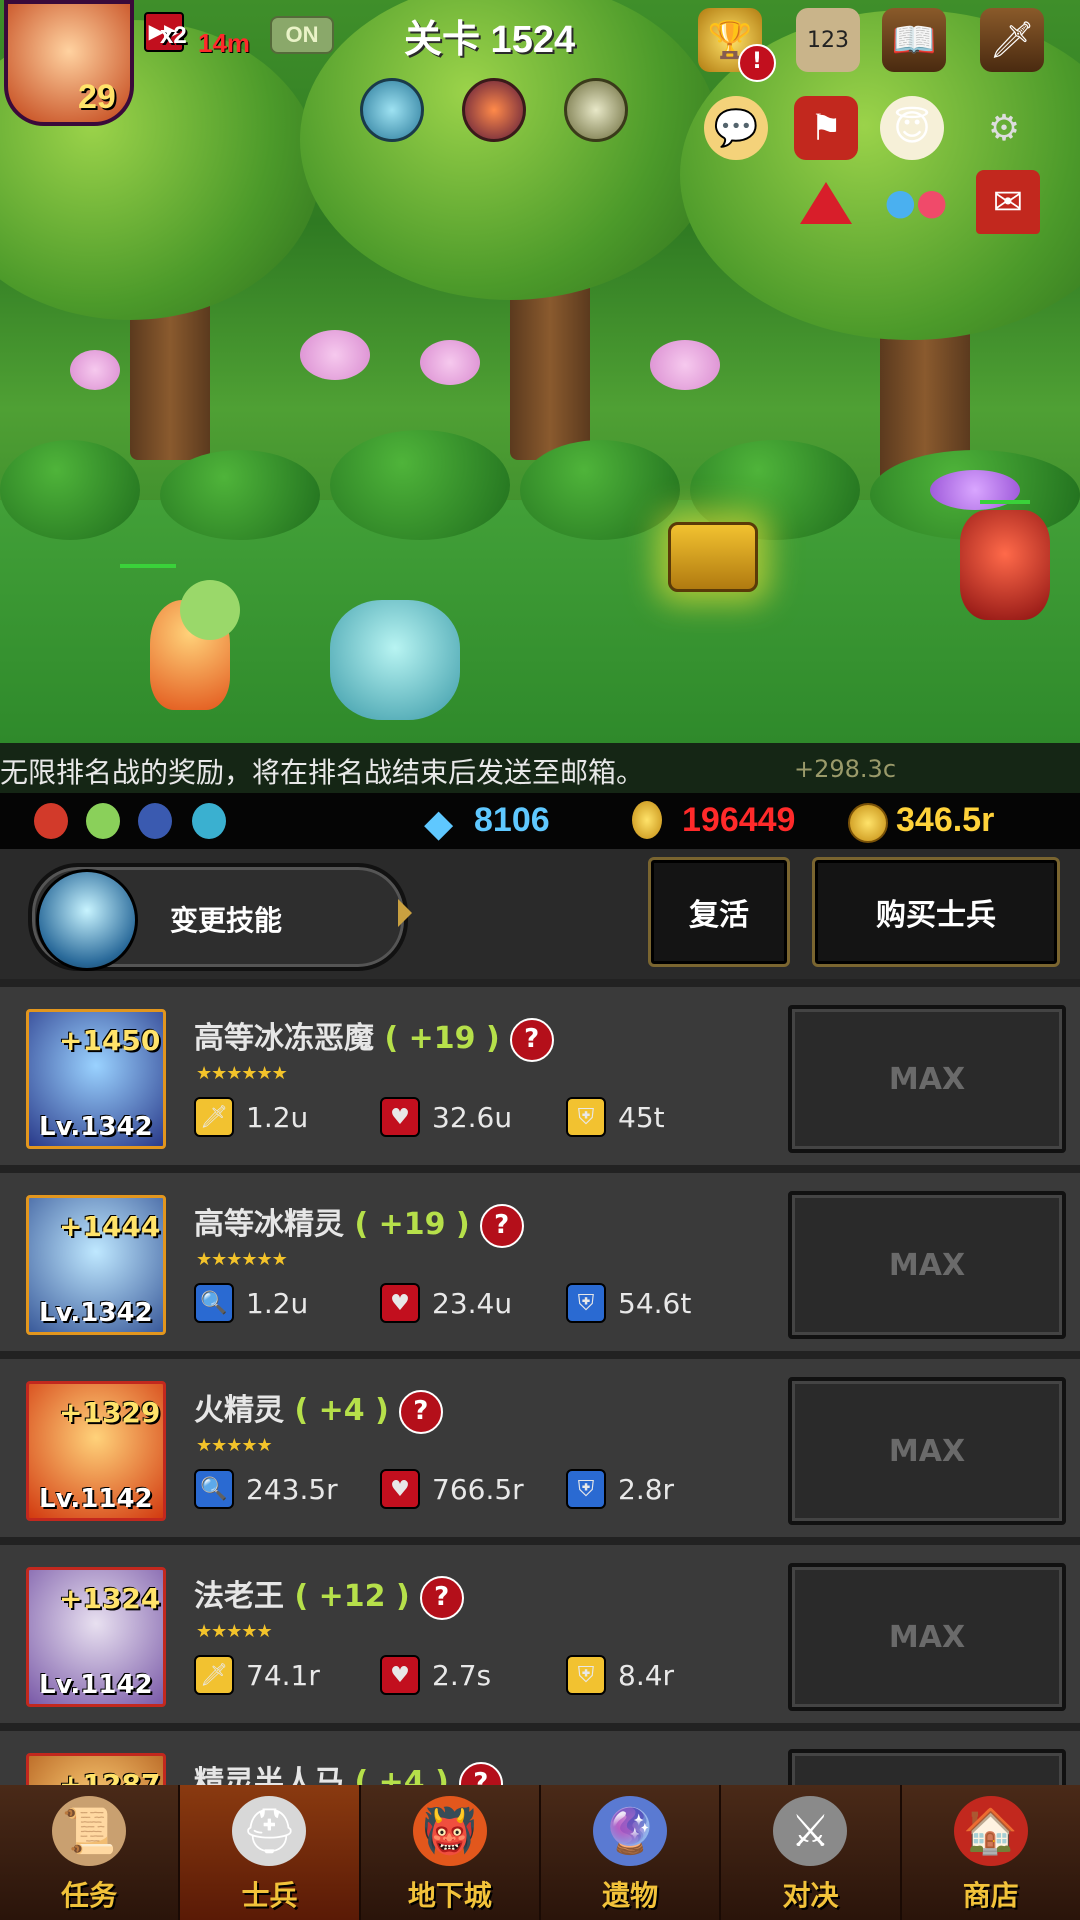  I want to click on nav-dungeon: 👹 地下城, so click(451, 1852).